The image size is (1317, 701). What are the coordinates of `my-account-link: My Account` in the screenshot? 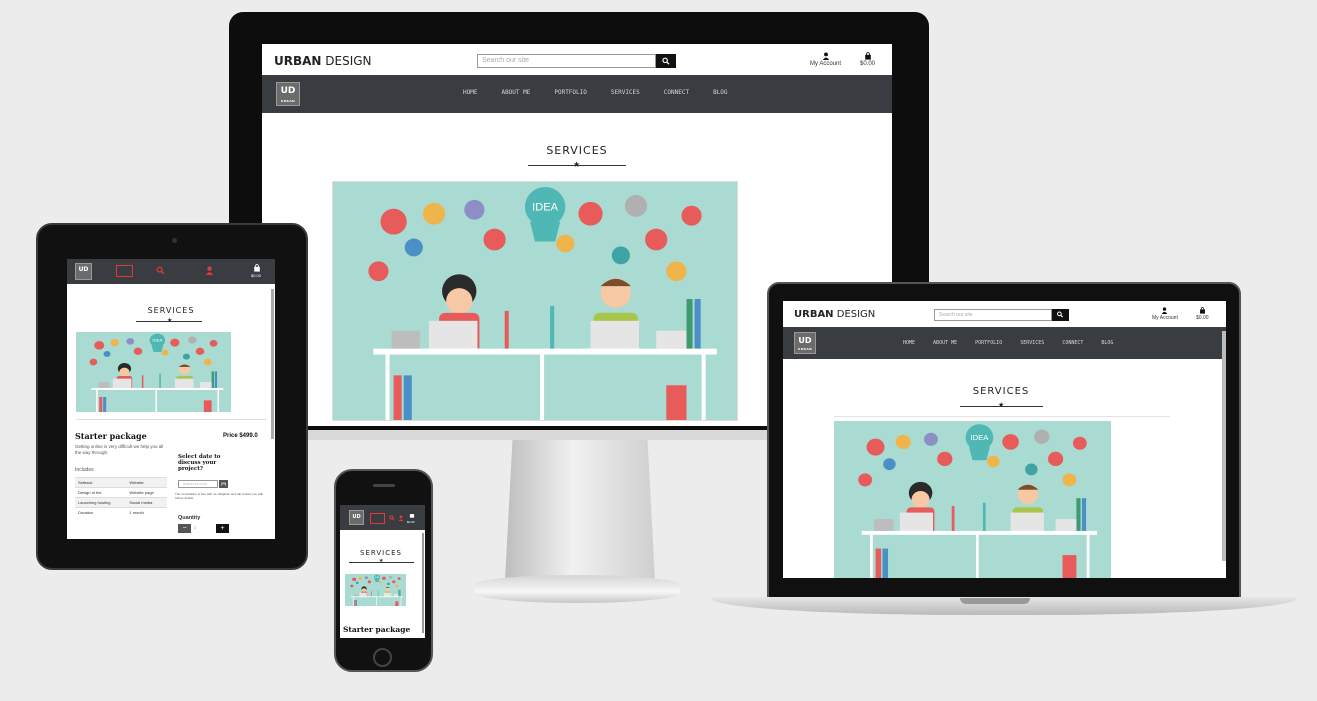 It's located at (825, 59).